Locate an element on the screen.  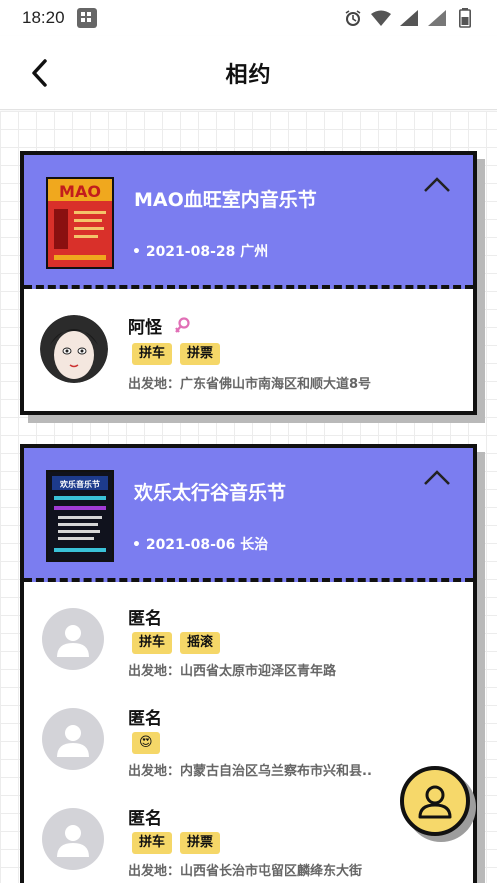
page-title: 相约 is located at coordinates (248, 75).